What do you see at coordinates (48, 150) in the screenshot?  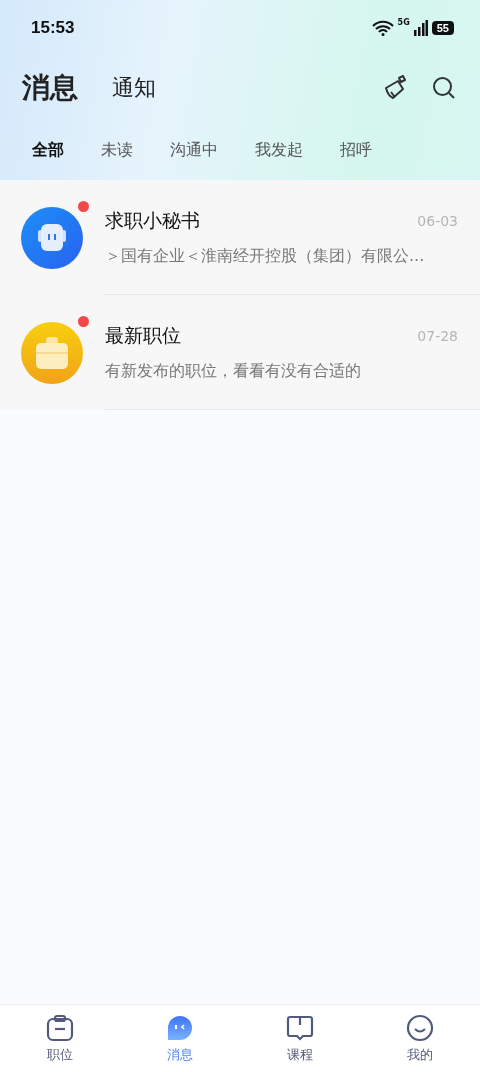 I see `filter-tab: 全部` at bounding box center [48, 150].